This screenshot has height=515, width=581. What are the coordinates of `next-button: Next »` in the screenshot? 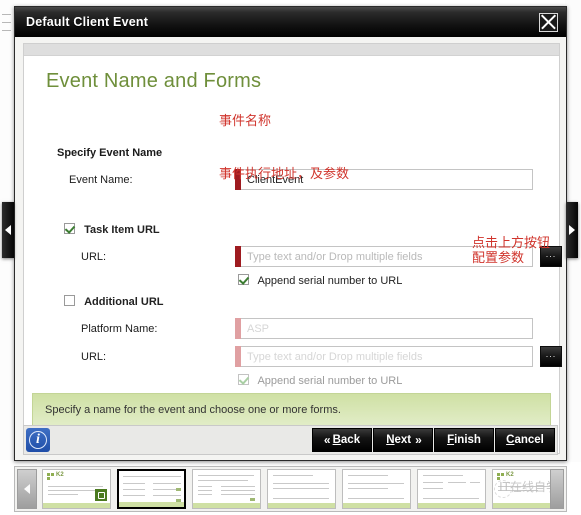 It's located at (403, 440).